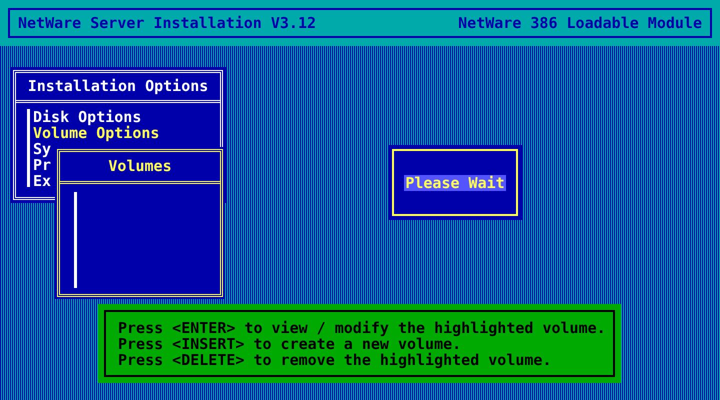 This screenshot has width=720, height=400. Describe the element at coordinates (335, 360) in the screenshot. I see `help-text: Press <DELETE> to remove the highlighted volume.` at that location.